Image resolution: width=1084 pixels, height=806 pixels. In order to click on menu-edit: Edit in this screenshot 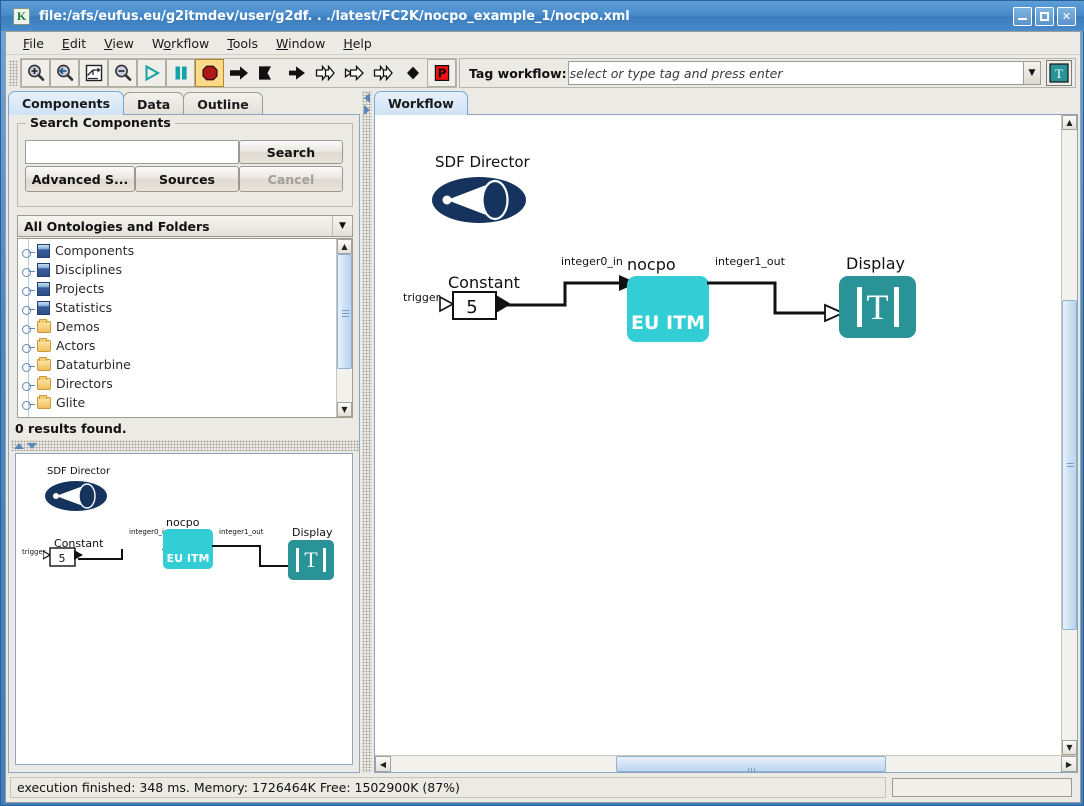, I will do `click(74, 43)`.